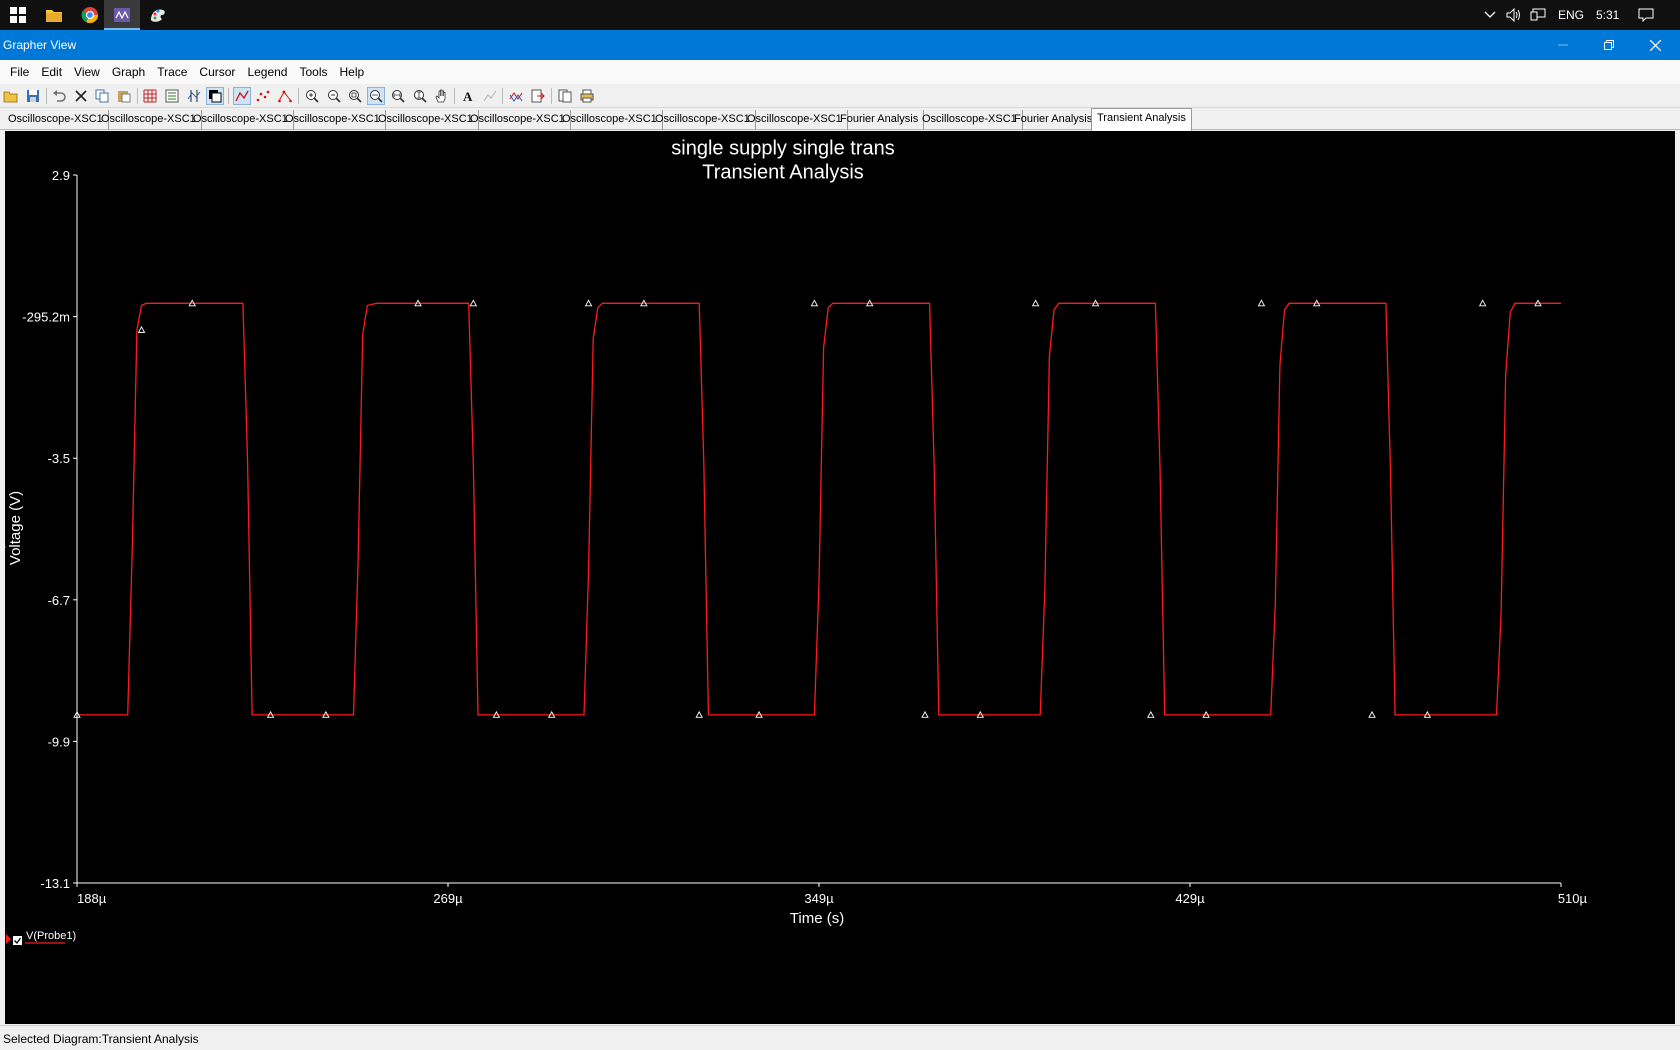 This screenshot has height=1050, width=1680. I want to click on delete-icon, so click(81, 96).